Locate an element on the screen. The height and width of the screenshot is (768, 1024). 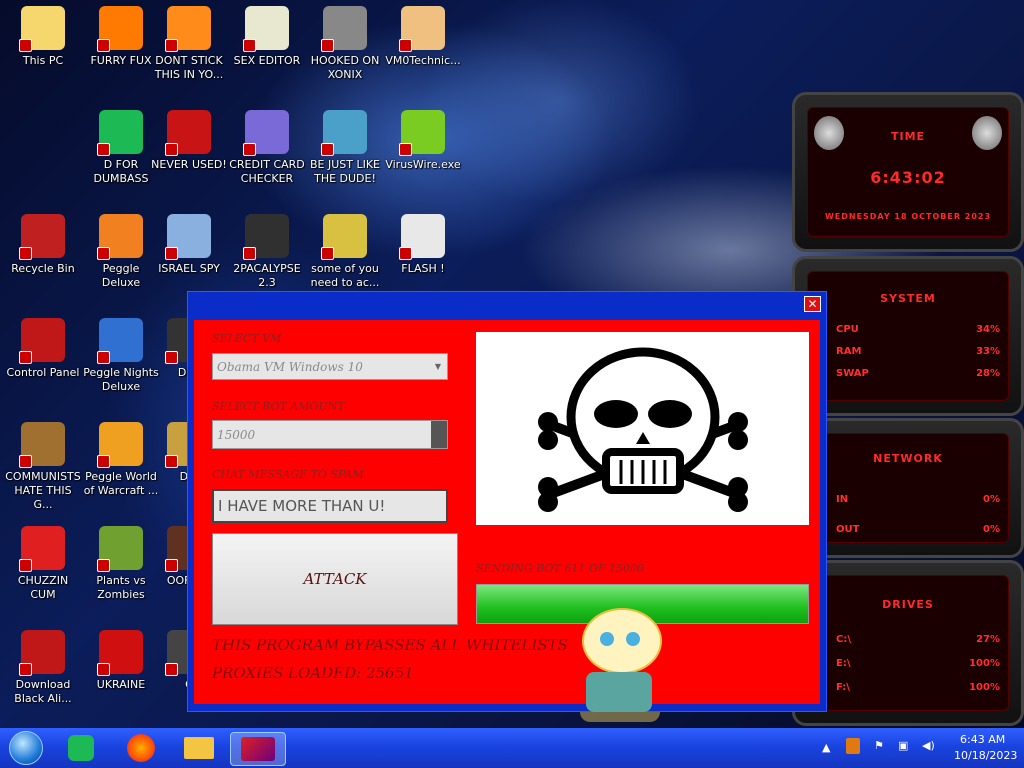
desktop-icon: NEVER USED! is located at coordinates (189, 141).